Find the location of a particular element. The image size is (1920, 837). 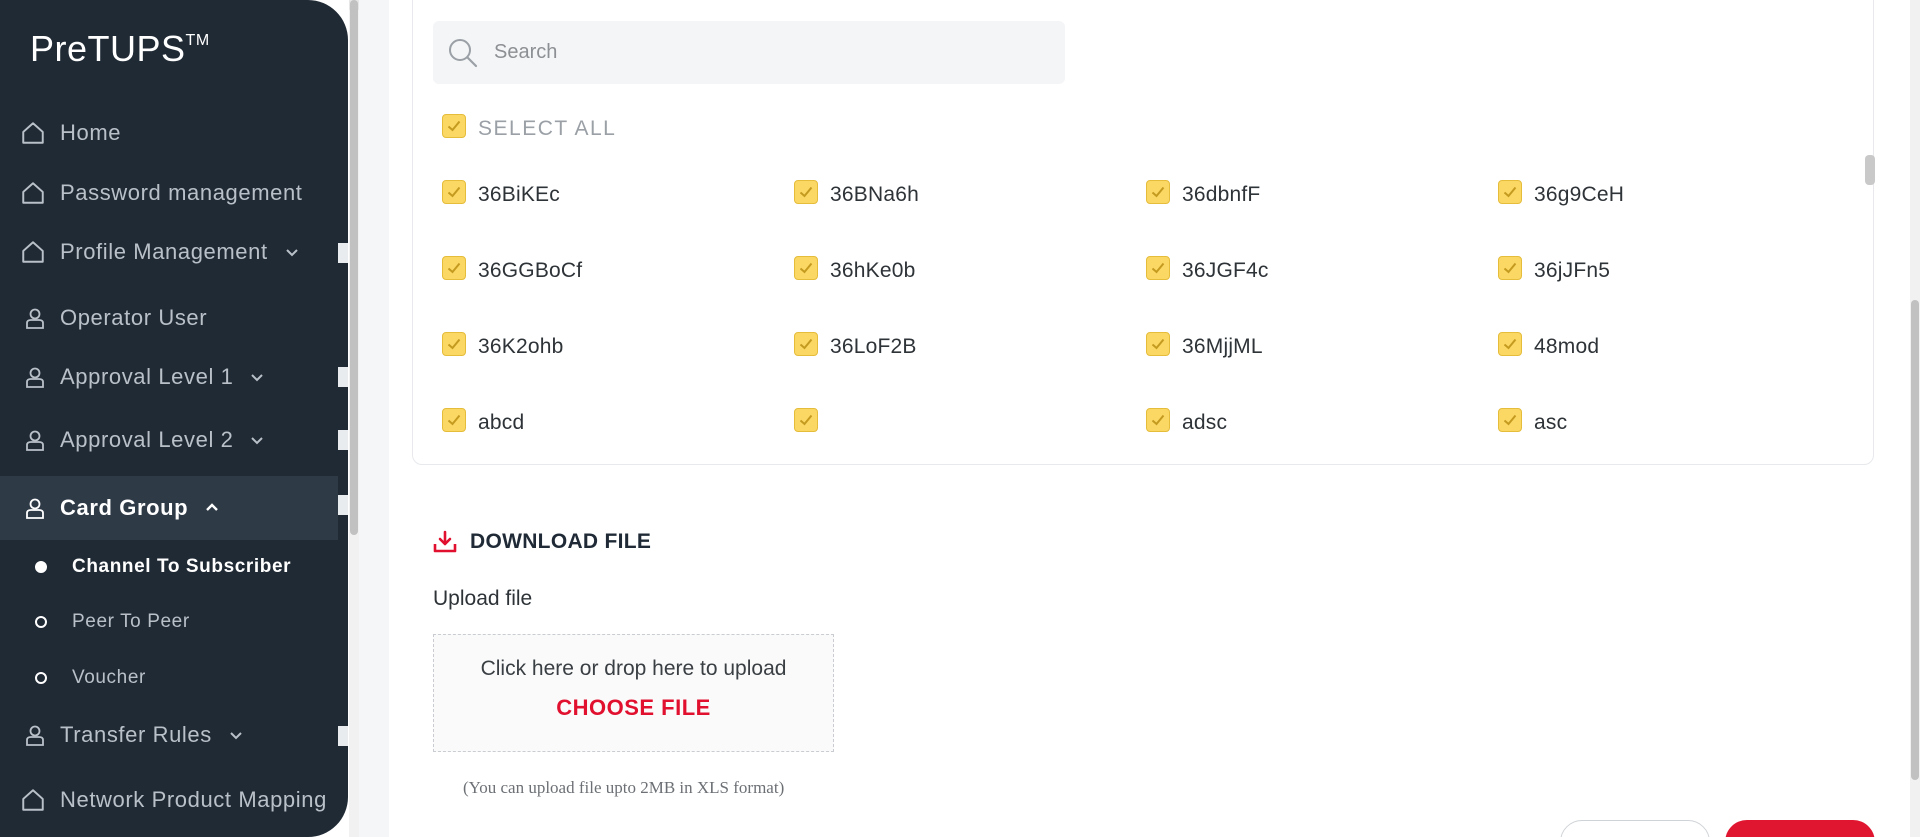

sidebar-item-password-management: Password management is located at coordinates (169, 193).